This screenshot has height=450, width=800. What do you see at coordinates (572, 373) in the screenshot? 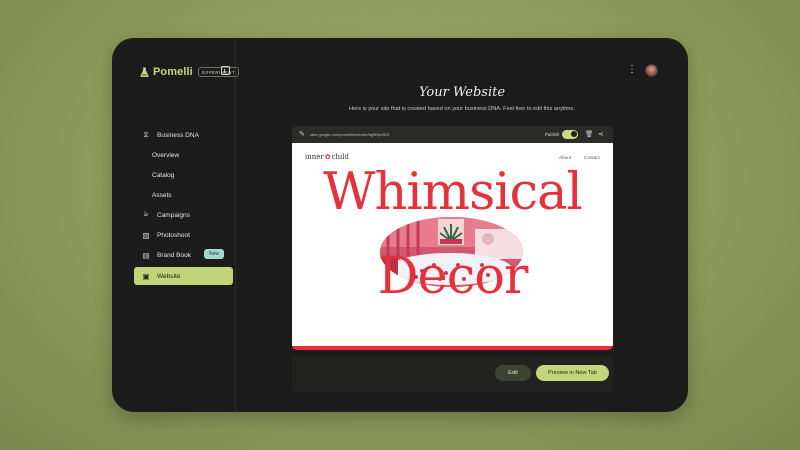
I see `preview-new-tab-button: Preview in New Tab` at bounding box center [572, 373].